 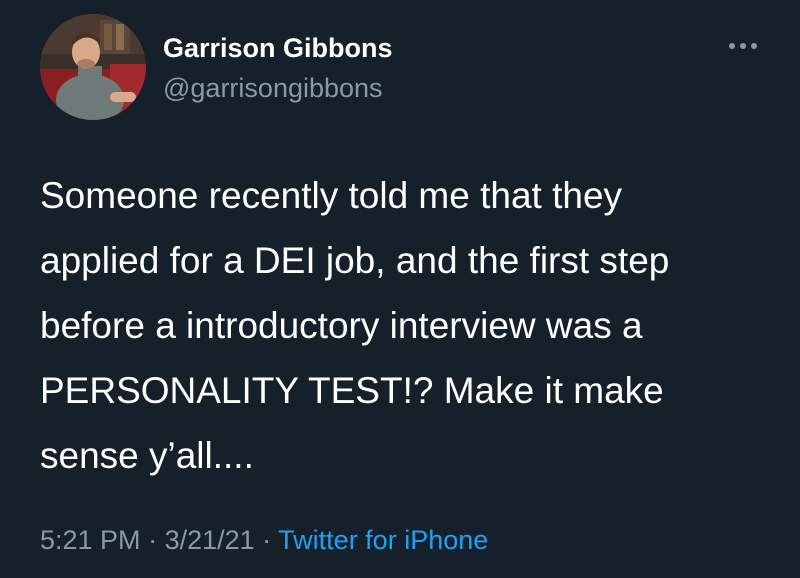 I want to click on tweet-time: 5:21 PM, so click(x=90, y=540).